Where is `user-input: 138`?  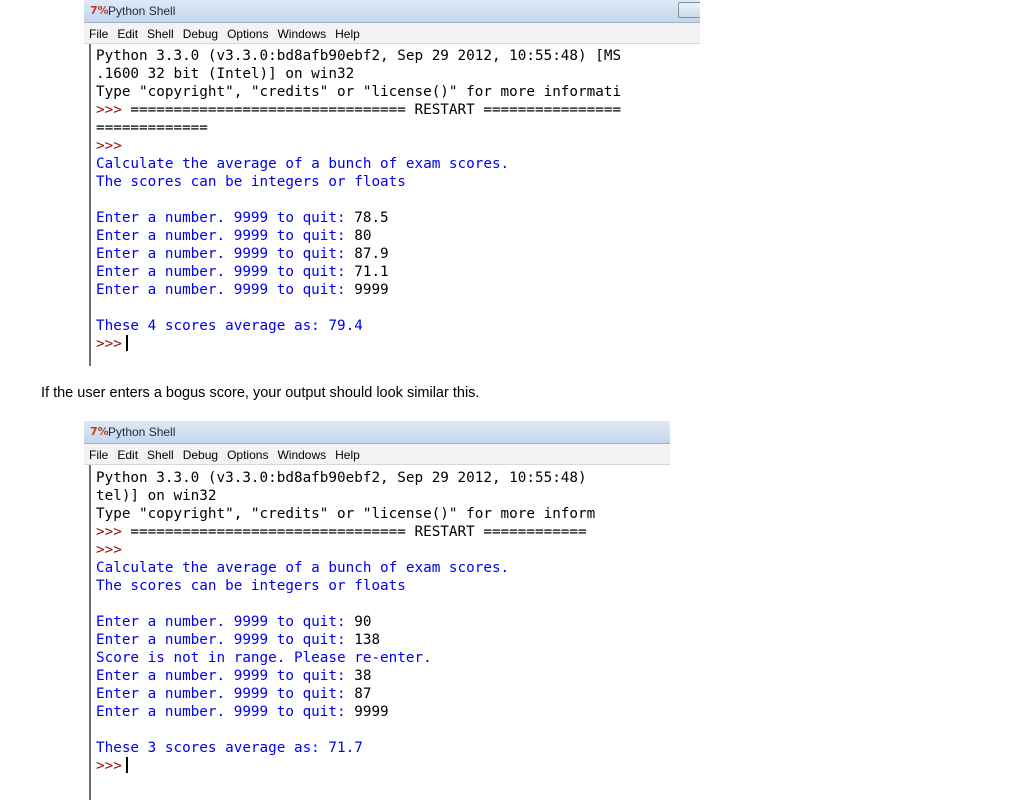
user-input: 138 is located at coordinates (367, 640).